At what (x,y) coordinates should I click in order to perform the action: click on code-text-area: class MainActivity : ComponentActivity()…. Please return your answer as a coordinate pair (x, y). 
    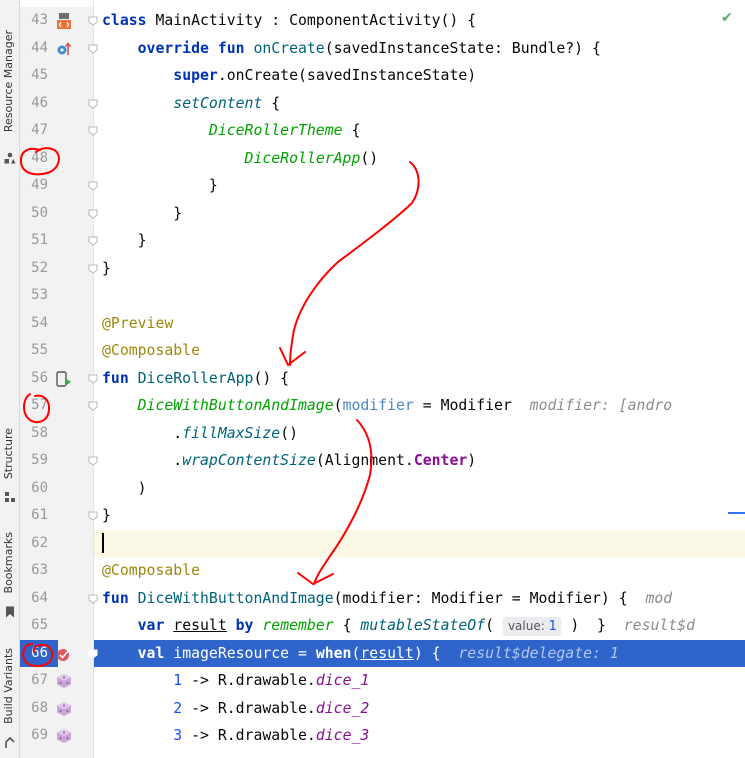
    Looking at the image, I should click on (416, 21).